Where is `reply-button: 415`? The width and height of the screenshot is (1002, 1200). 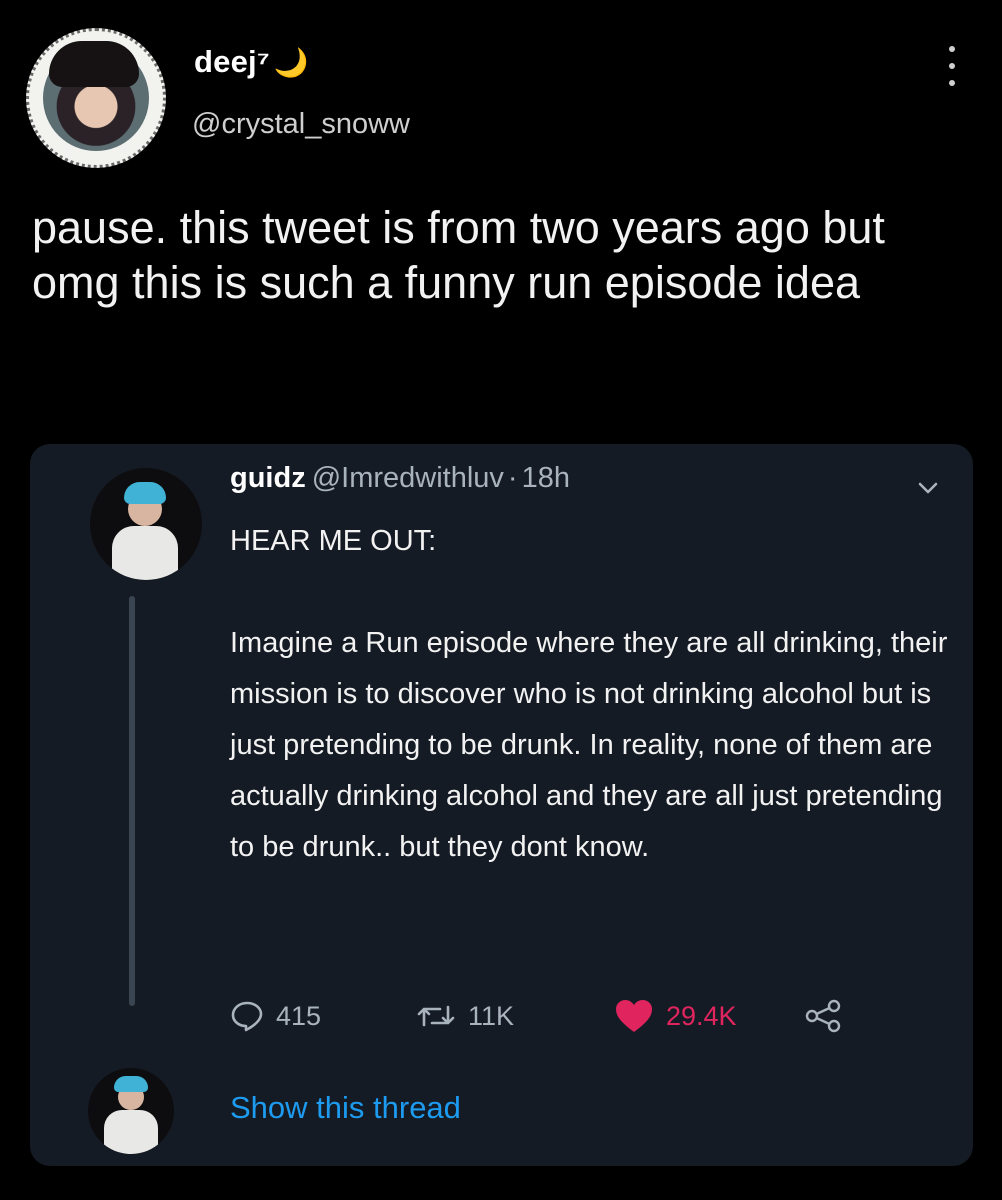 reply-button: 415 is located at coordinates (275, 1016).